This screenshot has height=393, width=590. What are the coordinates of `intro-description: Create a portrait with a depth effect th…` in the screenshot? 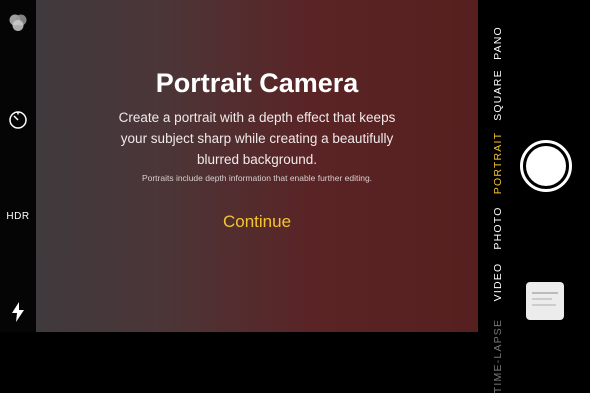 It's located at (257, 138).